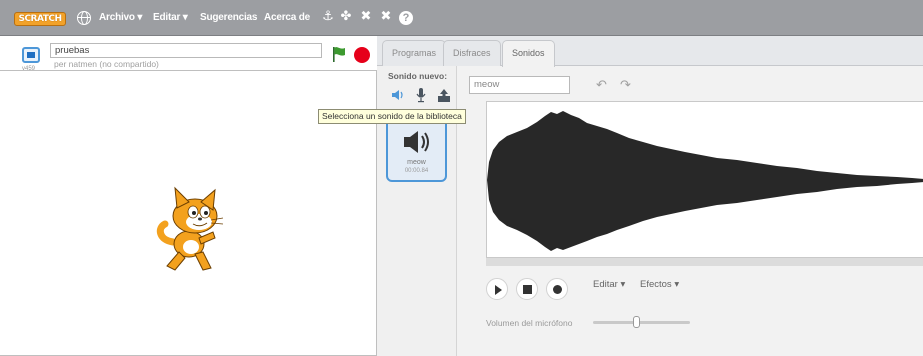 The height and width of the screenshot is (356, 923). Describe the element at coordinates (398, 95) in the screenshot. I see `sound-library-icon` at that location.